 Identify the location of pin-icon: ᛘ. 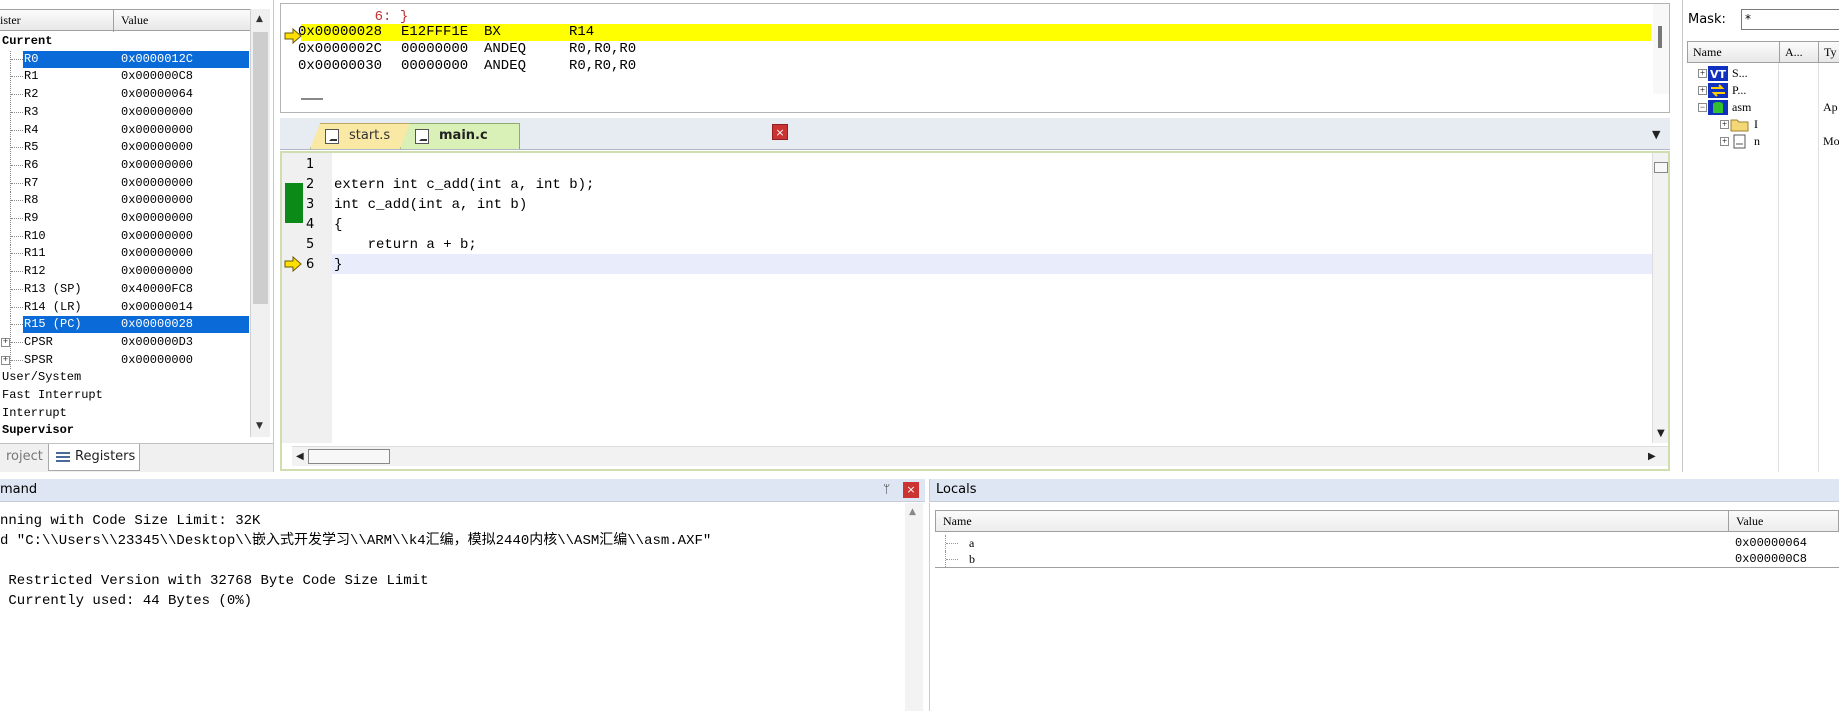
(886, 489).